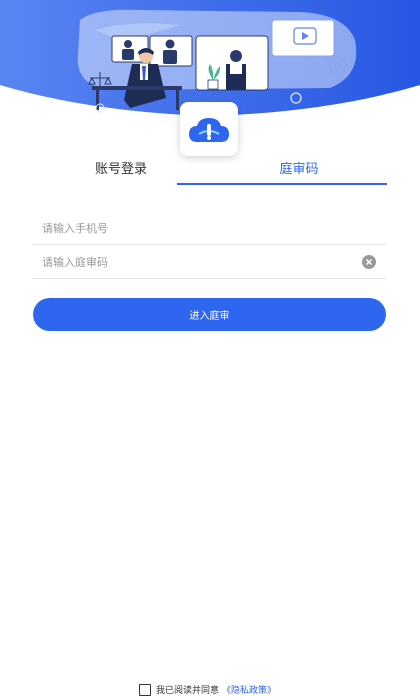  What do you see at coordinates (145, 689) in the screenshot?
I see `agree-checkbox` at bounding box center [145, 689].